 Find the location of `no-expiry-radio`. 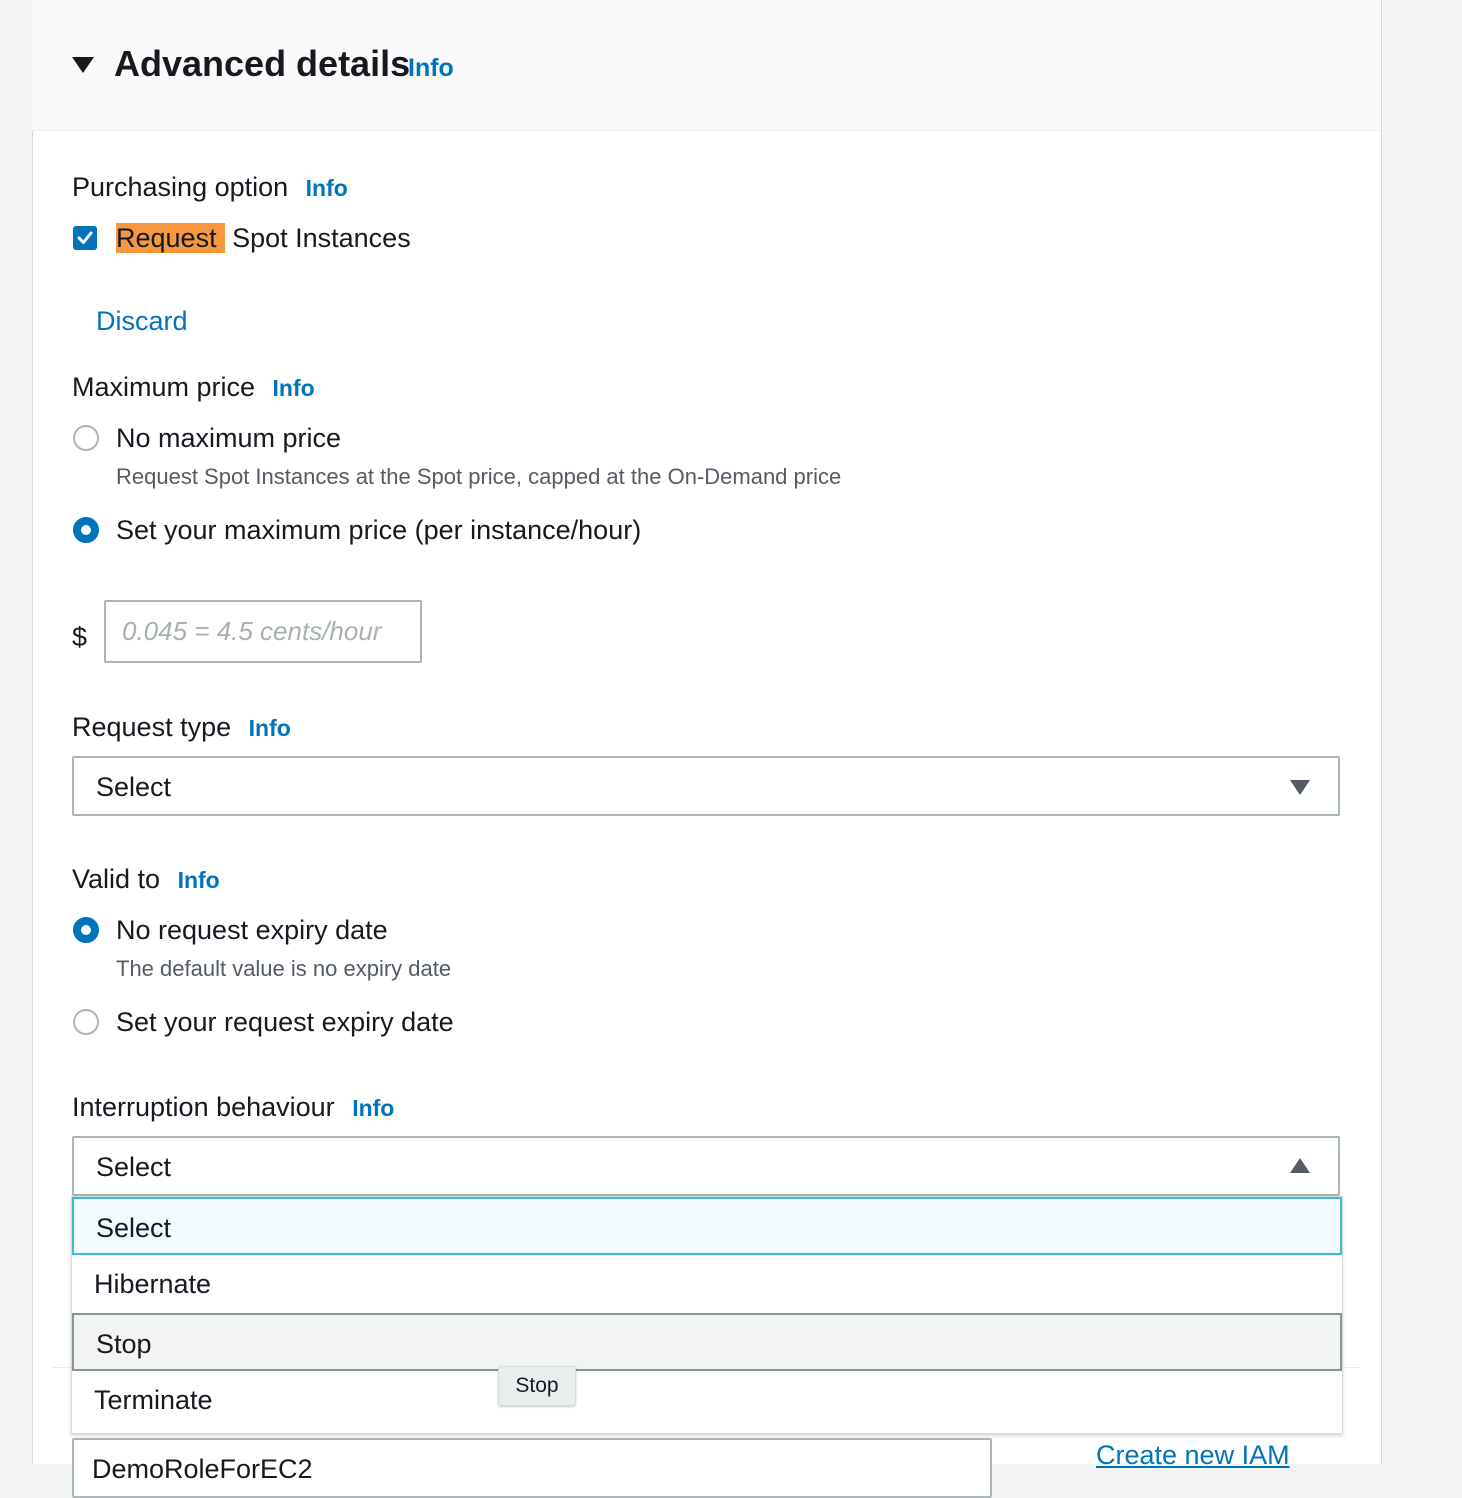

no-expiry-radio is located at coordinates (86, 930).